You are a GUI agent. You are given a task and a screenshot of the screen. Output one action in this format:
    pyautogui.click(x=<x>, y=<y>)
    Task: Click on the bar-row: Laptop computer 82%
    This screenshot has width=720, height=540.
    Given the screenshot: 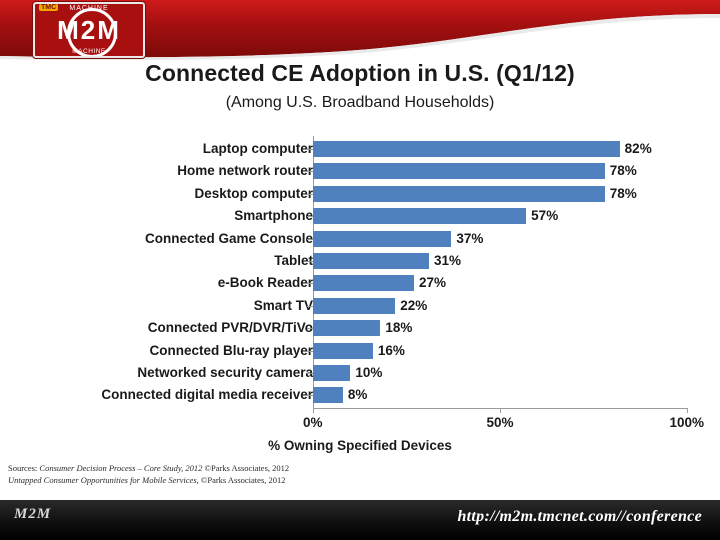 What is the action you would take?
    pyautogui.click(x=360, y=149)
    